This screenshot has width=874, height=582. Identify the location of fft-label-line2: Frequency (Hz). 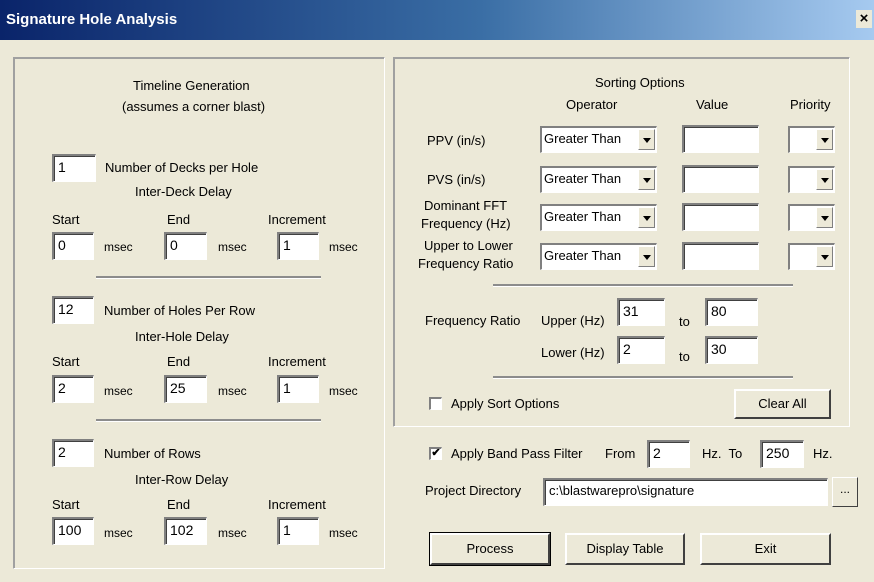
(466, 223).